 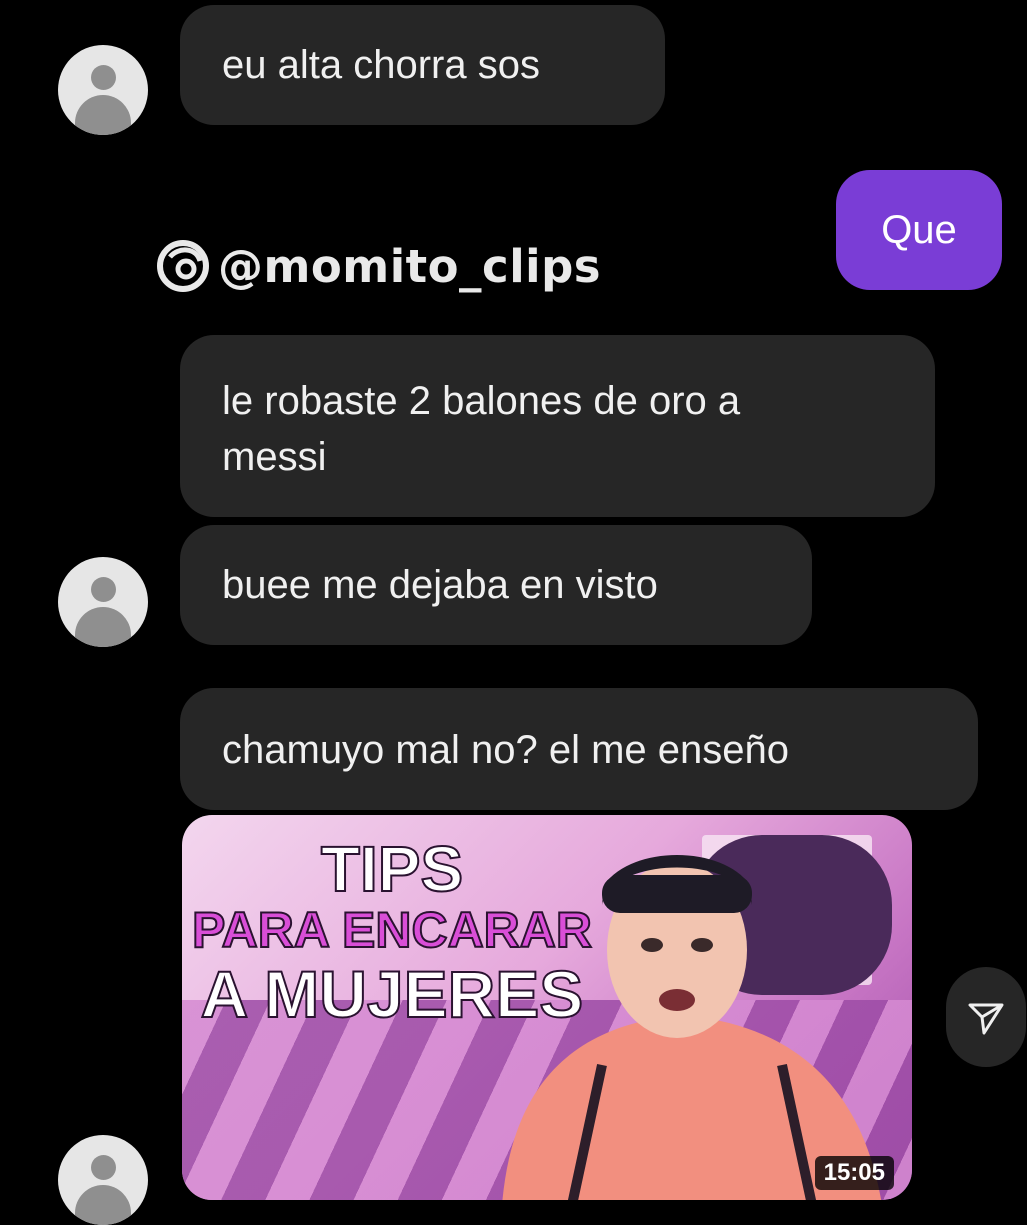 I want to click on message-text-line: le robaste 2 balones de oro a, so click(x=481, y=401).